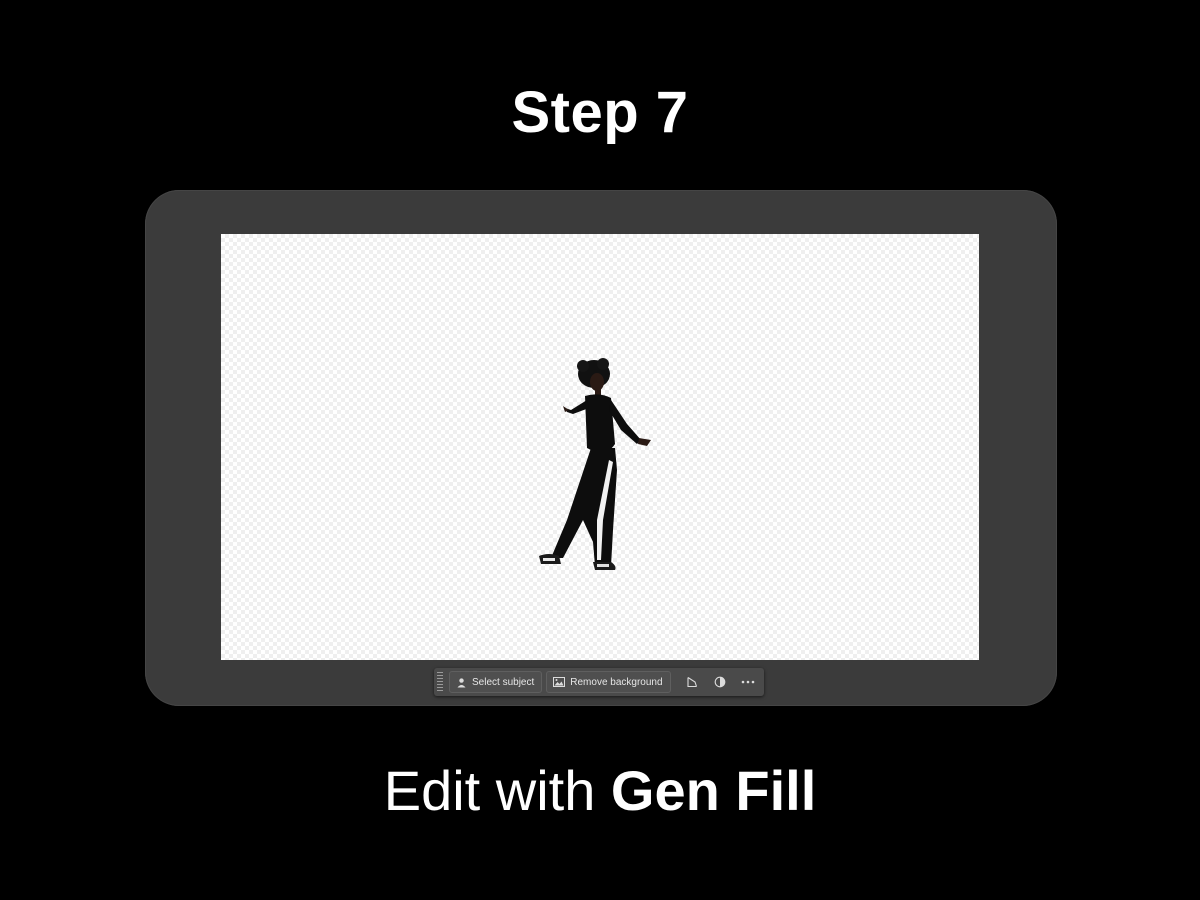  I want to click on adjustment-button, so click(720, 682).